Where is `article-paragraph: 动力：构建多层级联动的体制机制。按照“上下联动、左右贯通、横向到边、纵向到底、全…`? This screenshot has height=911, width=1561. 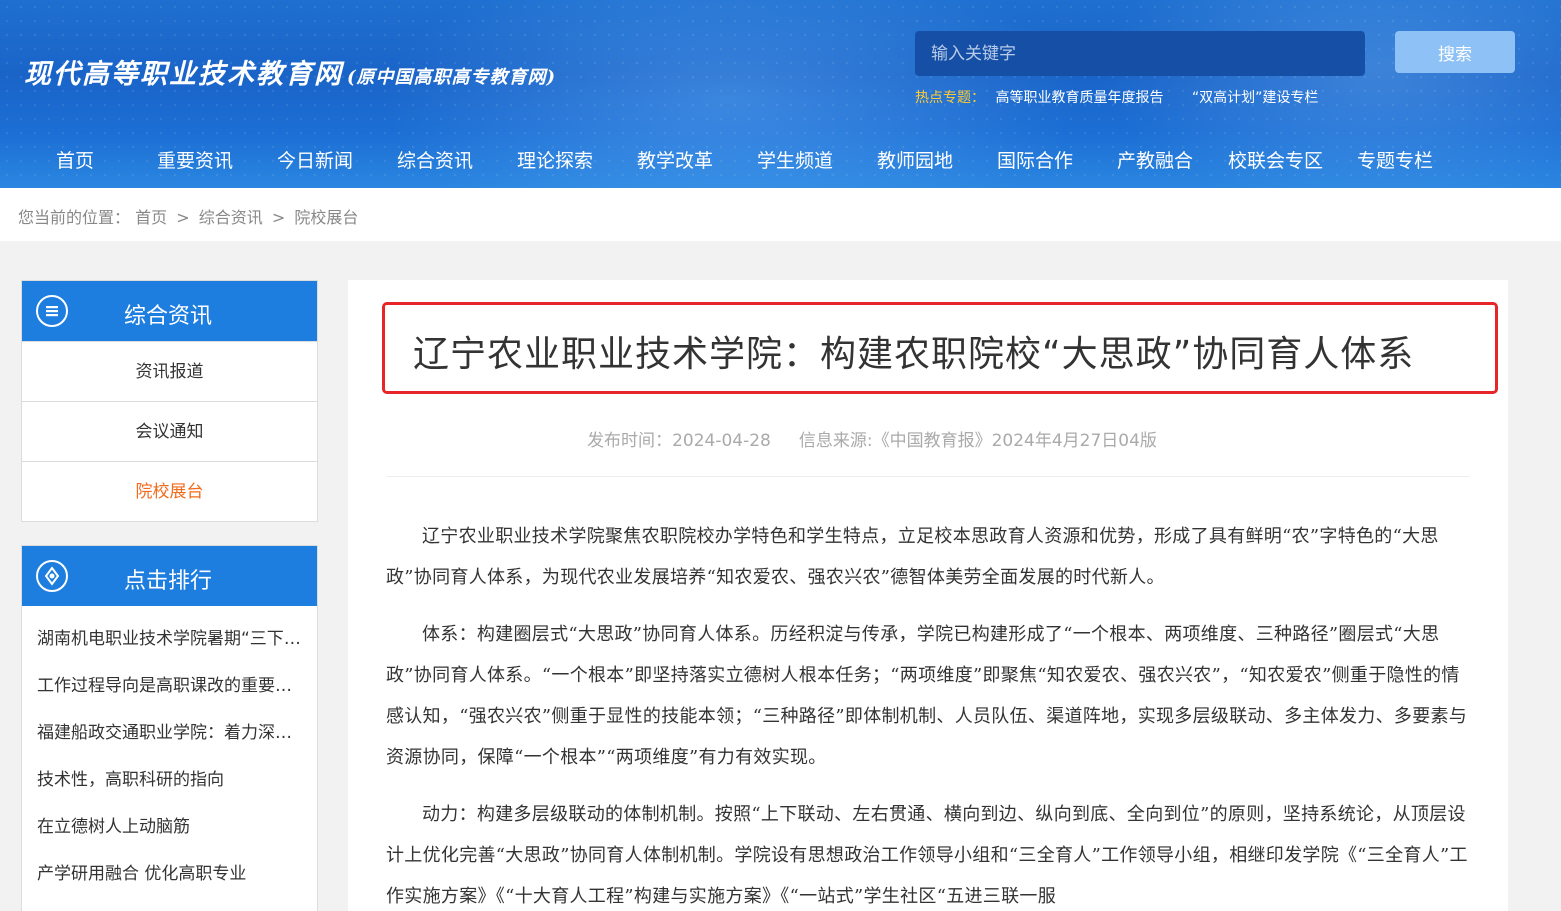 article-paragraph: 动力：构建多层级联动的体制机制。按照“上下联动、左右贯通、横向到边、纵向到底、全… is located at coordinates (927, 855).